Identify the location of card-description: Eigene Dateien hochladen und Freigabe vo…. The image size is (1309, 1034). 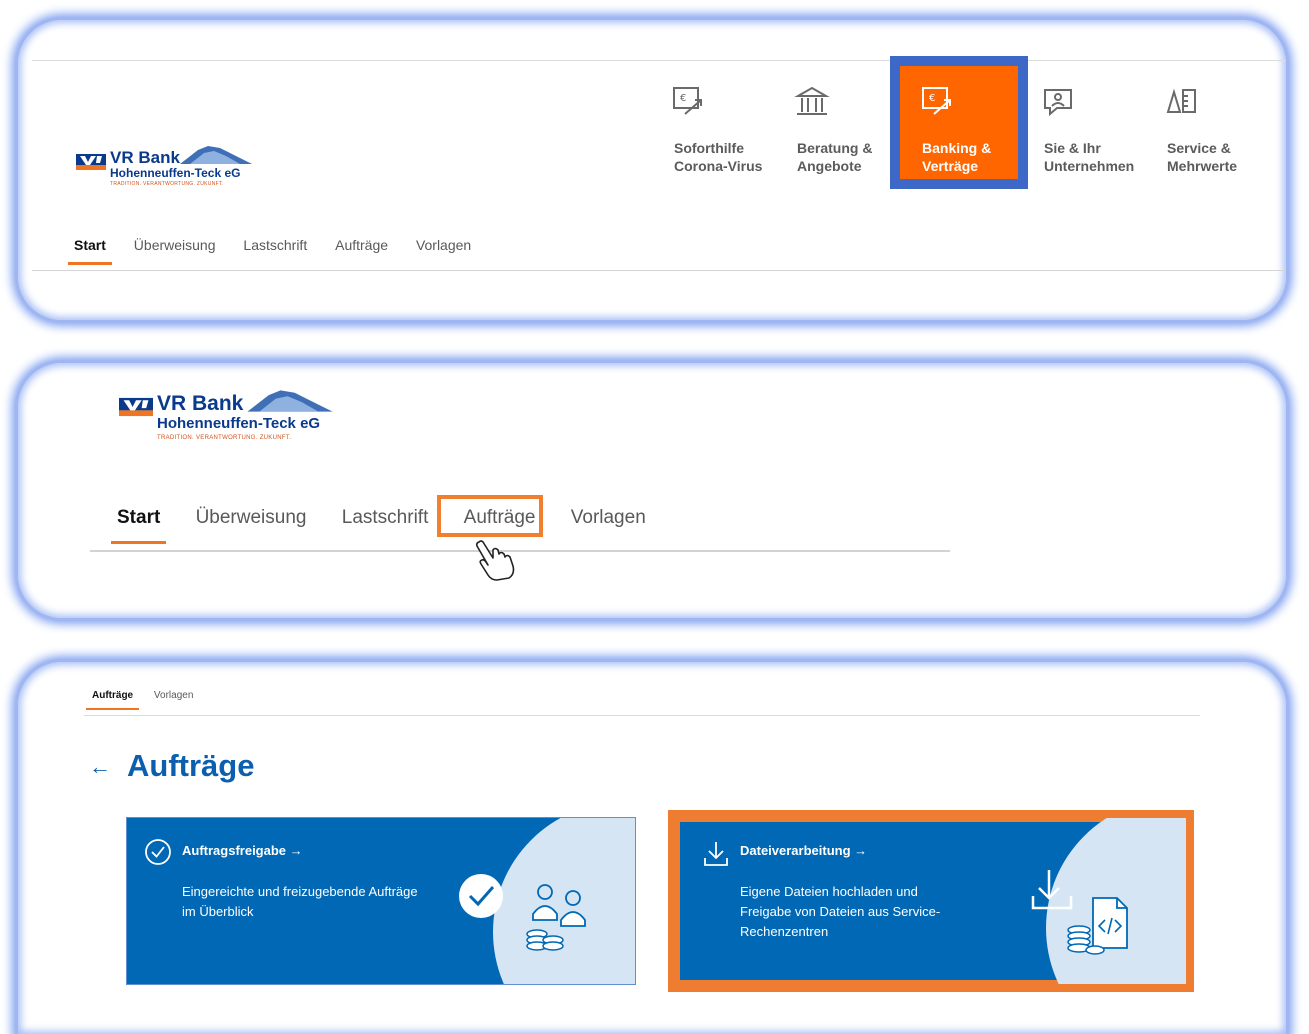
(840, 911).